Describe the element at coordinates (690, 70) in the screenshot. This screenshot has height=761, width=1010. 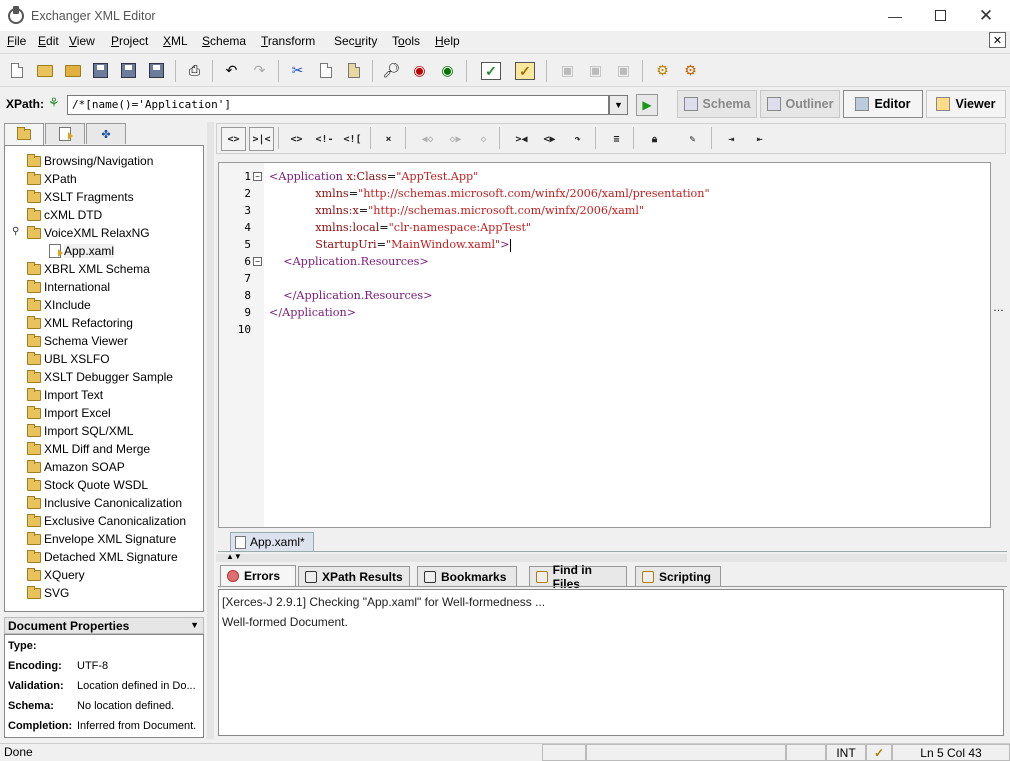
I see `execute-scenario-icon: ⚙` at that location.